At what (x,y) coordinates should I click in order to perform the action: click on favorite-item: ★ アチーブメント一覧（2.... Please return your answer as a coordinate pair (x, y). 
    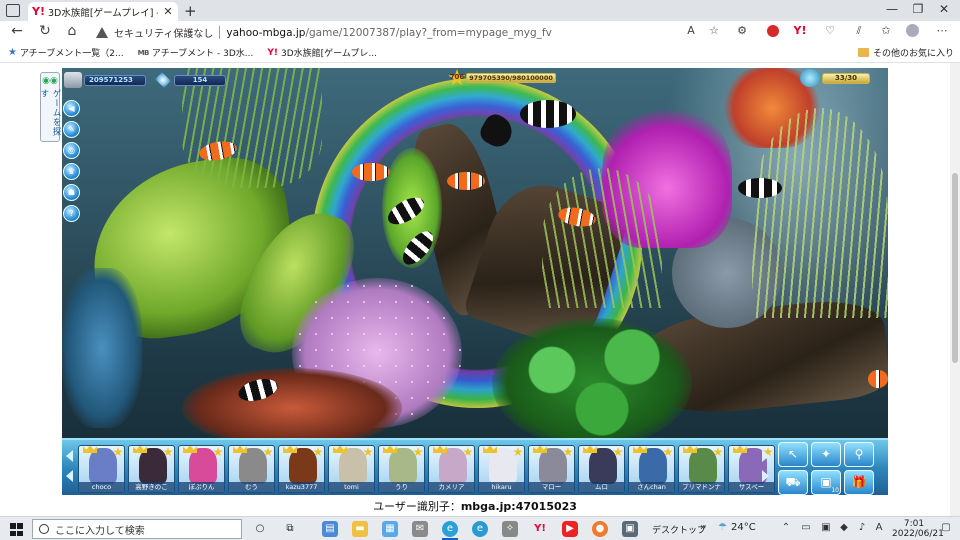
    Looking at the image, I should click on (66, 52).